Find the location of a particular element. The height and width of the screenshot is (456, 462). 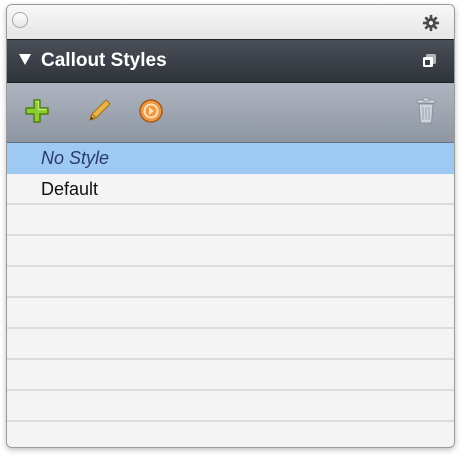

style-label: Default is located at coordinates (70, 189).